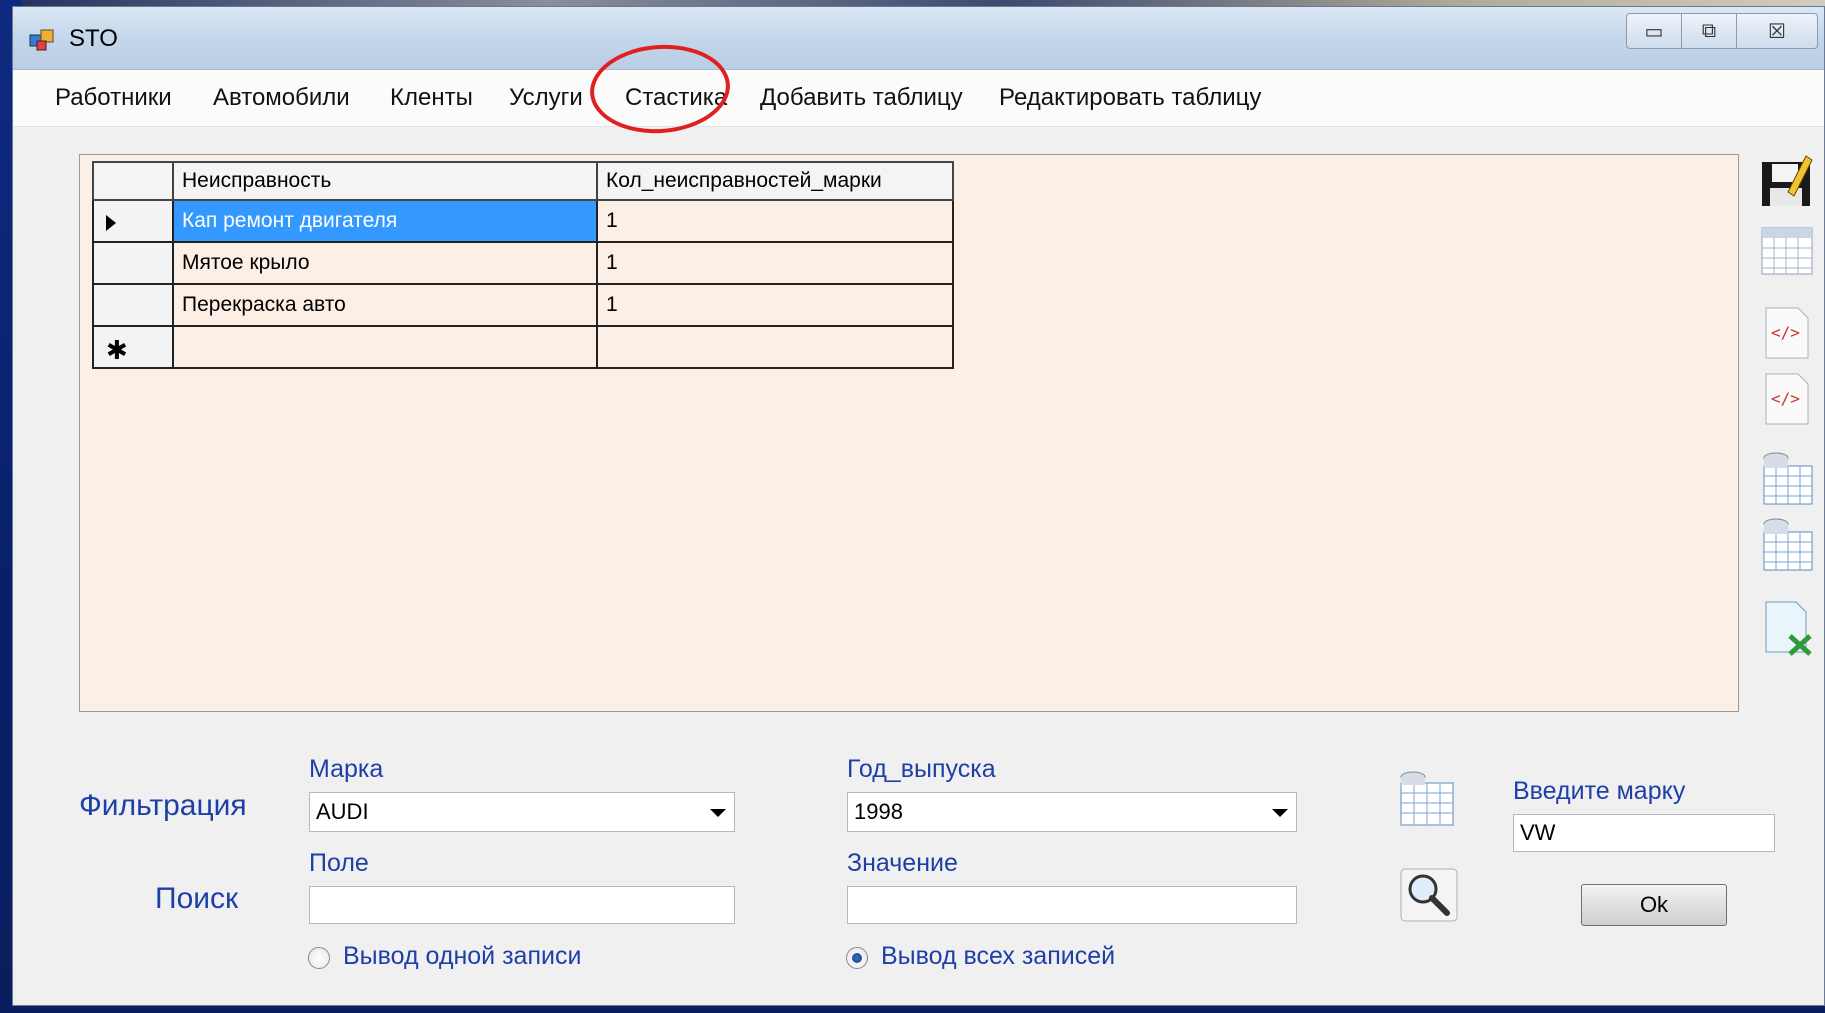 This screenshot has width=1825, height=1013. Describe the element at coordinates (522, 905) in the screenshot. I see `field-input` at that location.